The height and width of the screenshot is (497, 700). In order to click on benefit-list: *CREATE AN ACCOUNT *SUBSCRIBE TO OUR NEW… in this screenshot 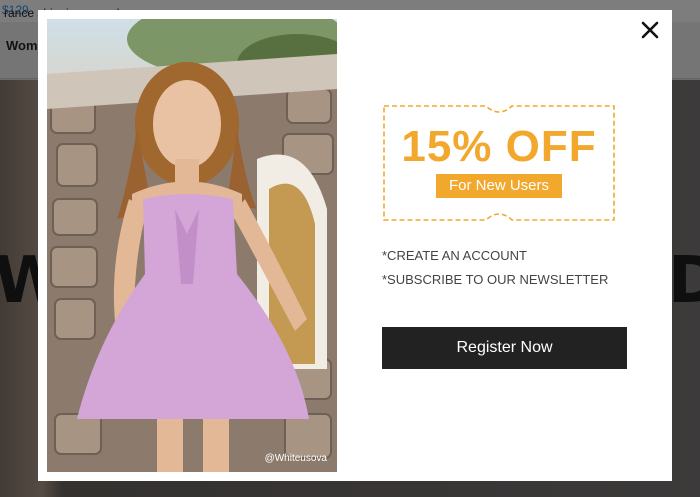, I will do `click(495, 272)`.